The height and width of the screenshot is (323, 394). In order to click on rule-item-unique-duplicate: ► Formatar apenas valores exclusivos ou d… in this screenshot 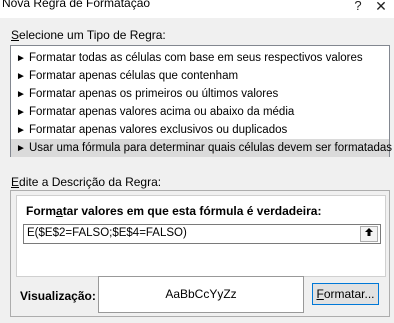, I will do `click(202, 130)`.